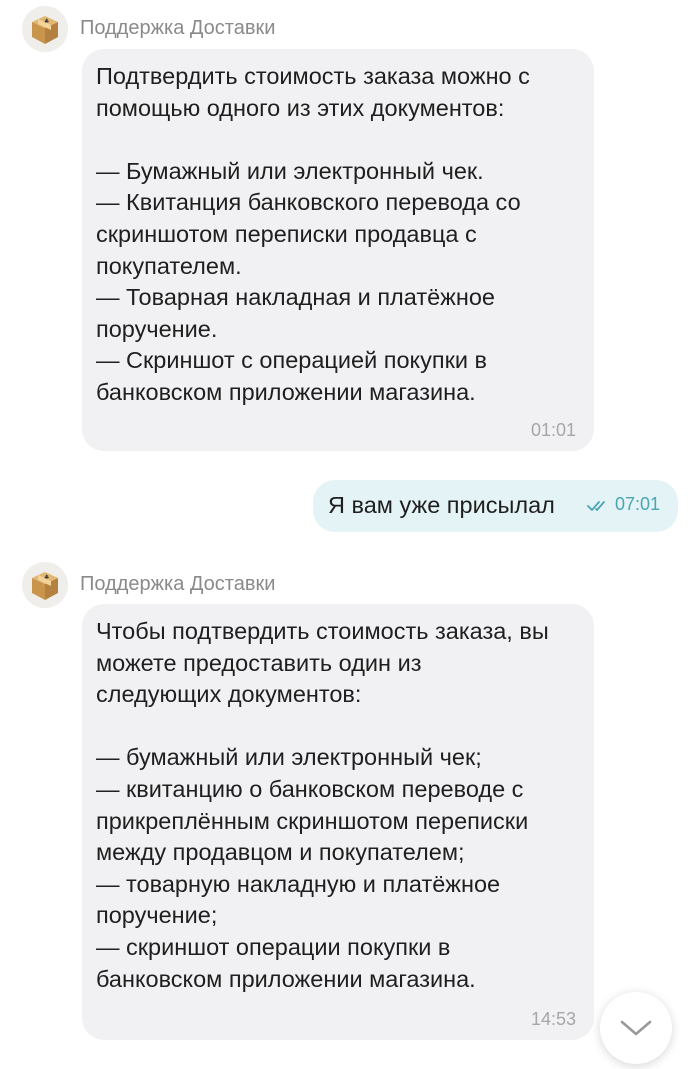 Image resolution: width=700 pixels, height=1069 pixels. I want to click on message-meta: 07:01, so click(623, 504).